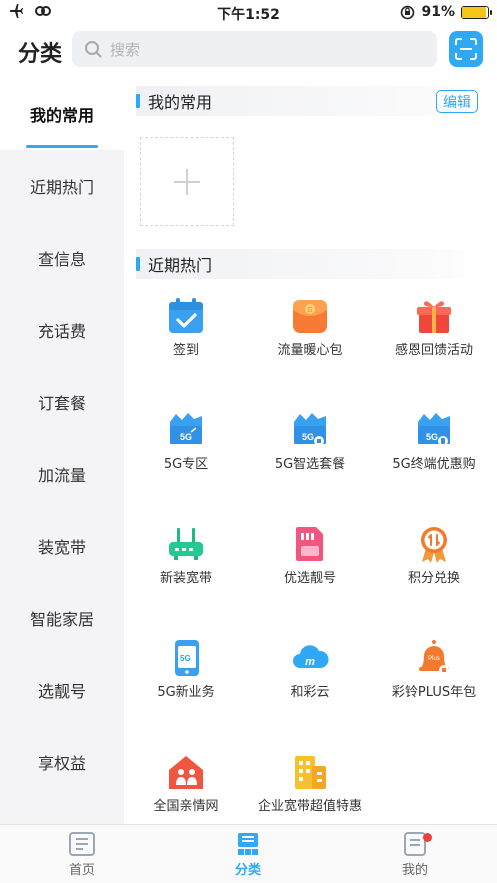 This screenshot has height=883, width=497. Describe the element at coordinates (438, 12) in the screenshot. I see `battery-percent: 91%` at that location.